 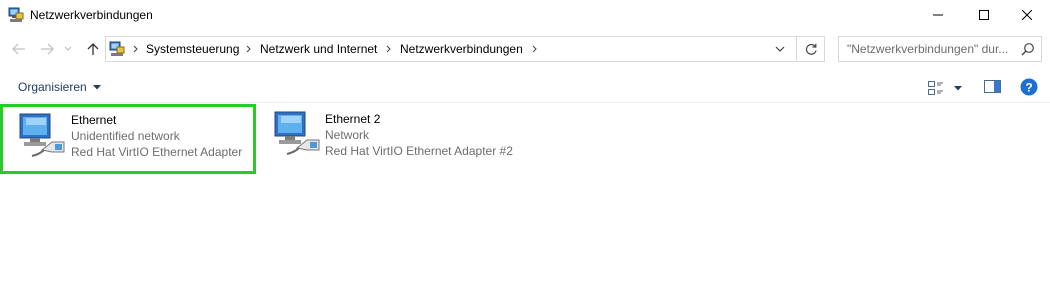 I want to click on minimize-button, so click(x=938, y=15).